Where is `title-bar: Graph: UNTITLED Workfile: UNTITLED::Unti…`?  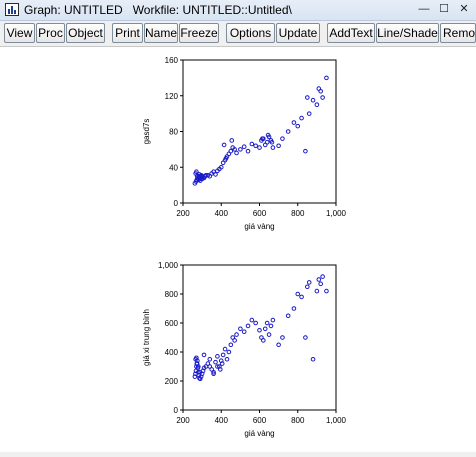 title-bar: Graph: UNTITLED Workfile: UNTITLED::Unti… is located at coordinates (238, 10).